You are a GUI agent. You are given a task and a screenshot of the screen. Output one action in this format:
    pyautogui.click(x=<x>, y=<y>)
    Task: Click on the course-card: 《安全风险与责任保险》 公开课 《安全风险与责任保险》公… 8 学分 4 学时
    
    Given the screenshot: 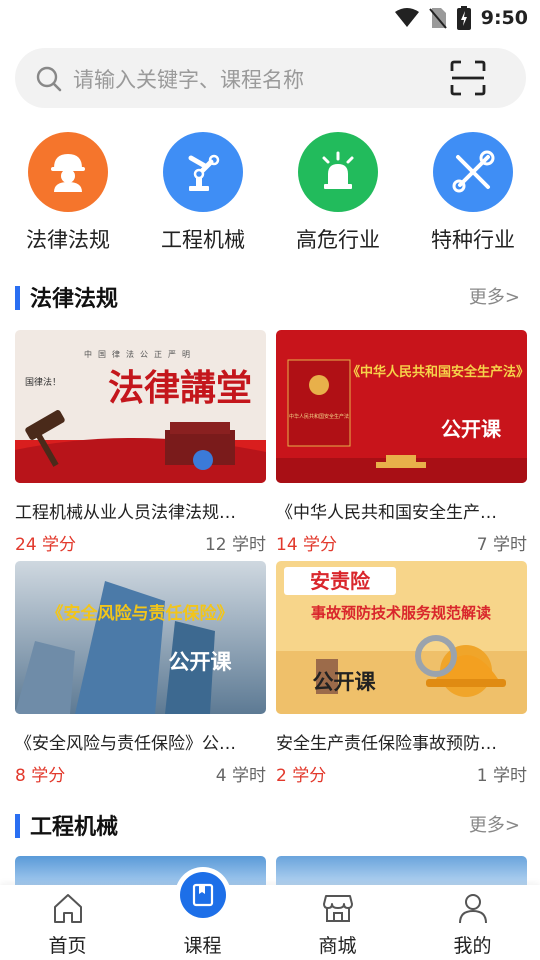 What is the action you would take?
    pyautogui.click(x=140, y=673)
    